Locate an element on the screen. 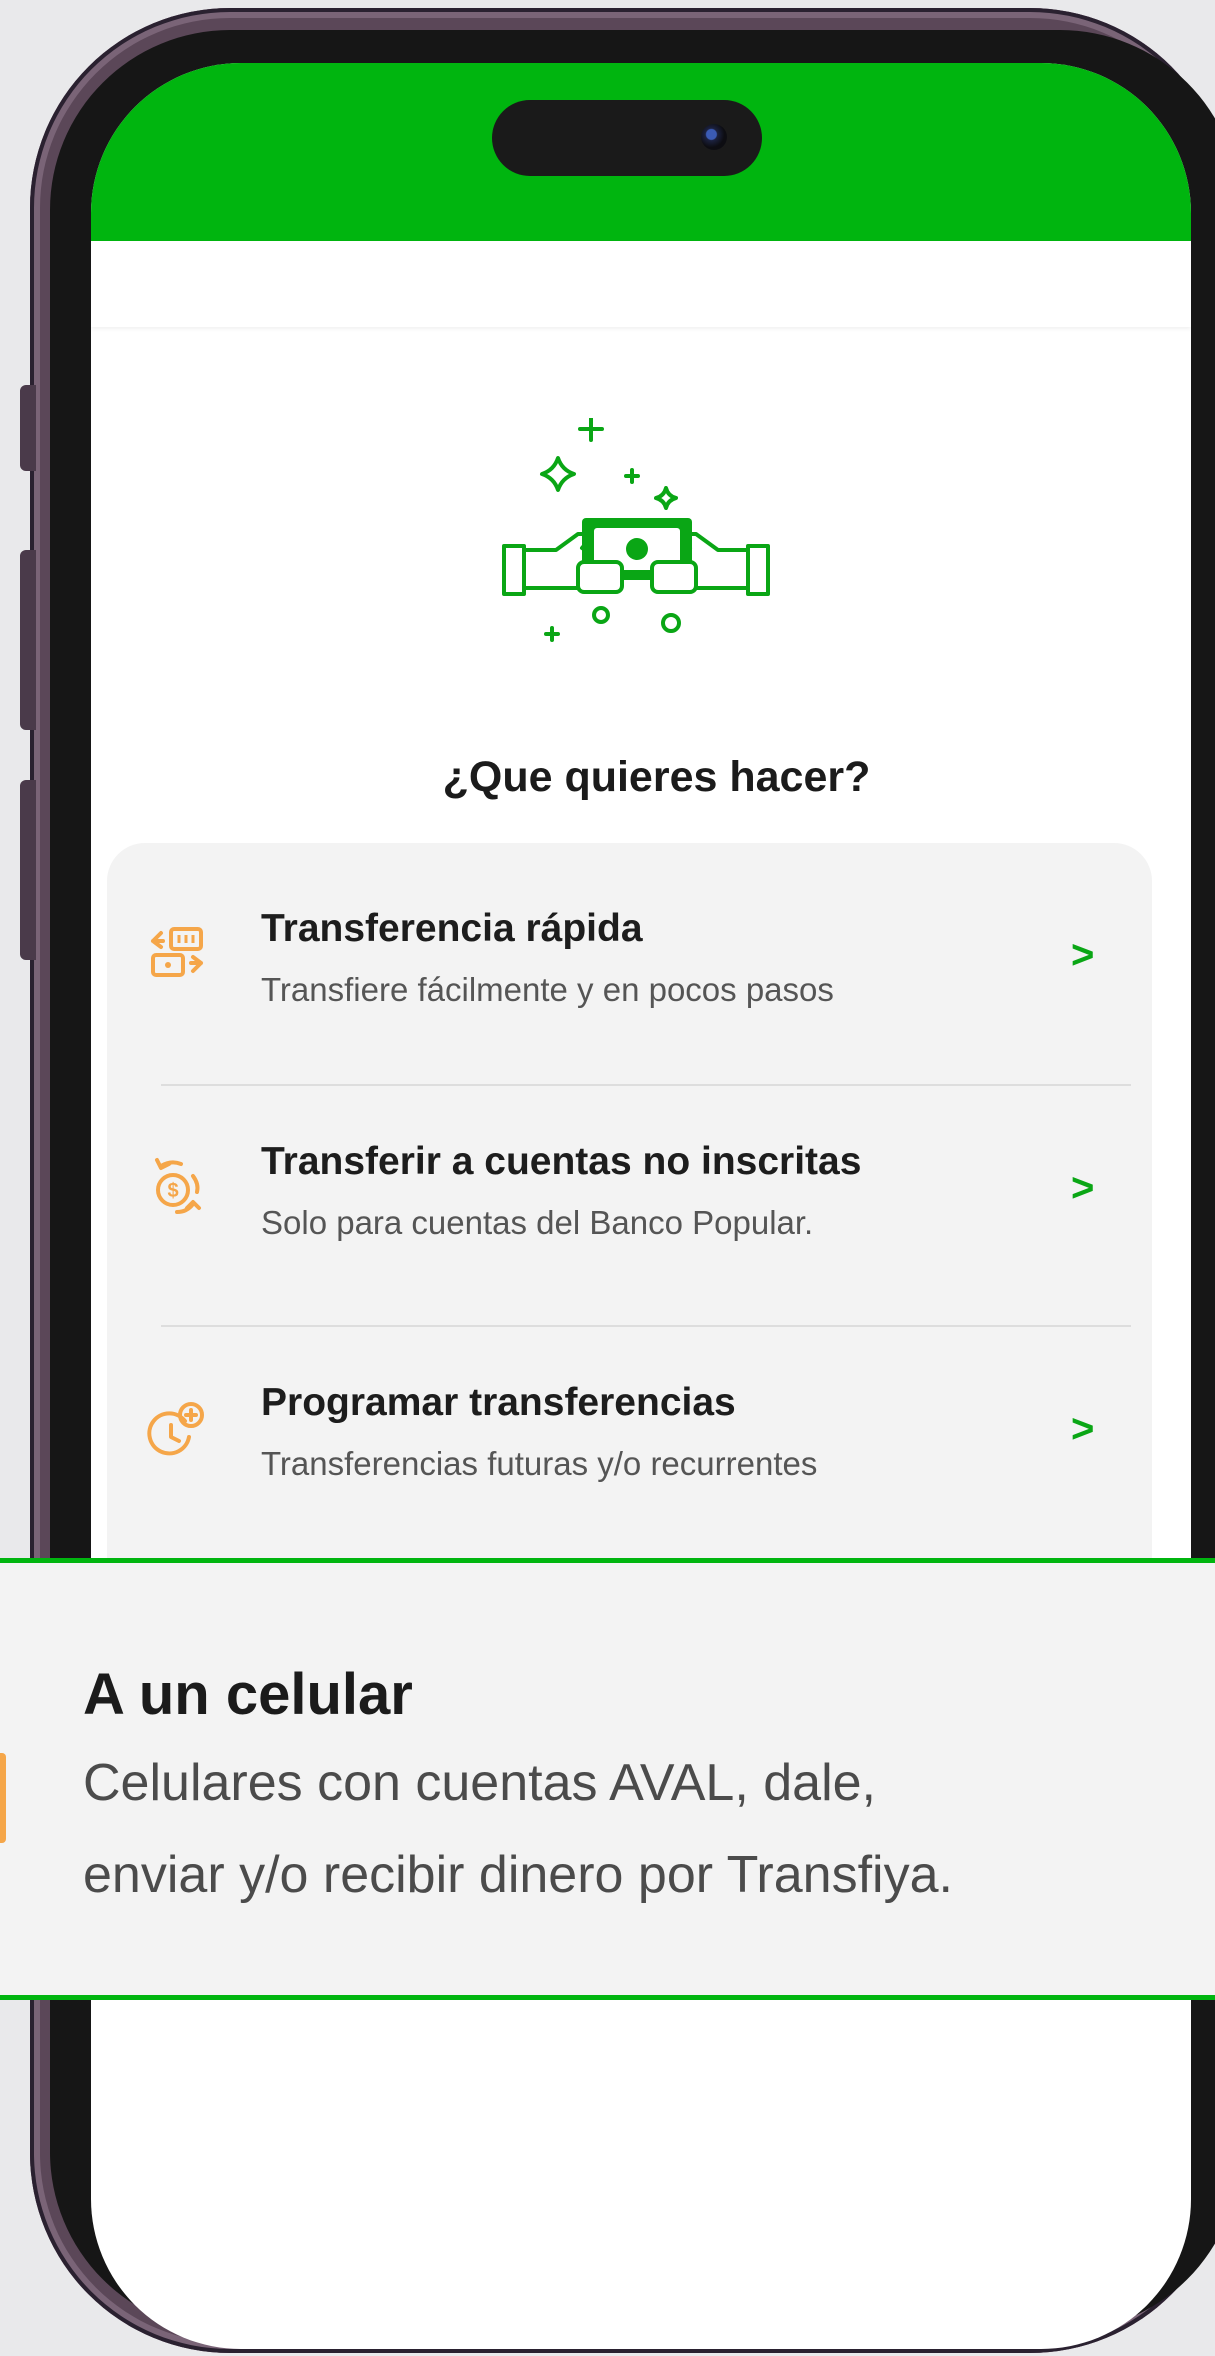  dynamic-island is located at coordinates (627, 138).